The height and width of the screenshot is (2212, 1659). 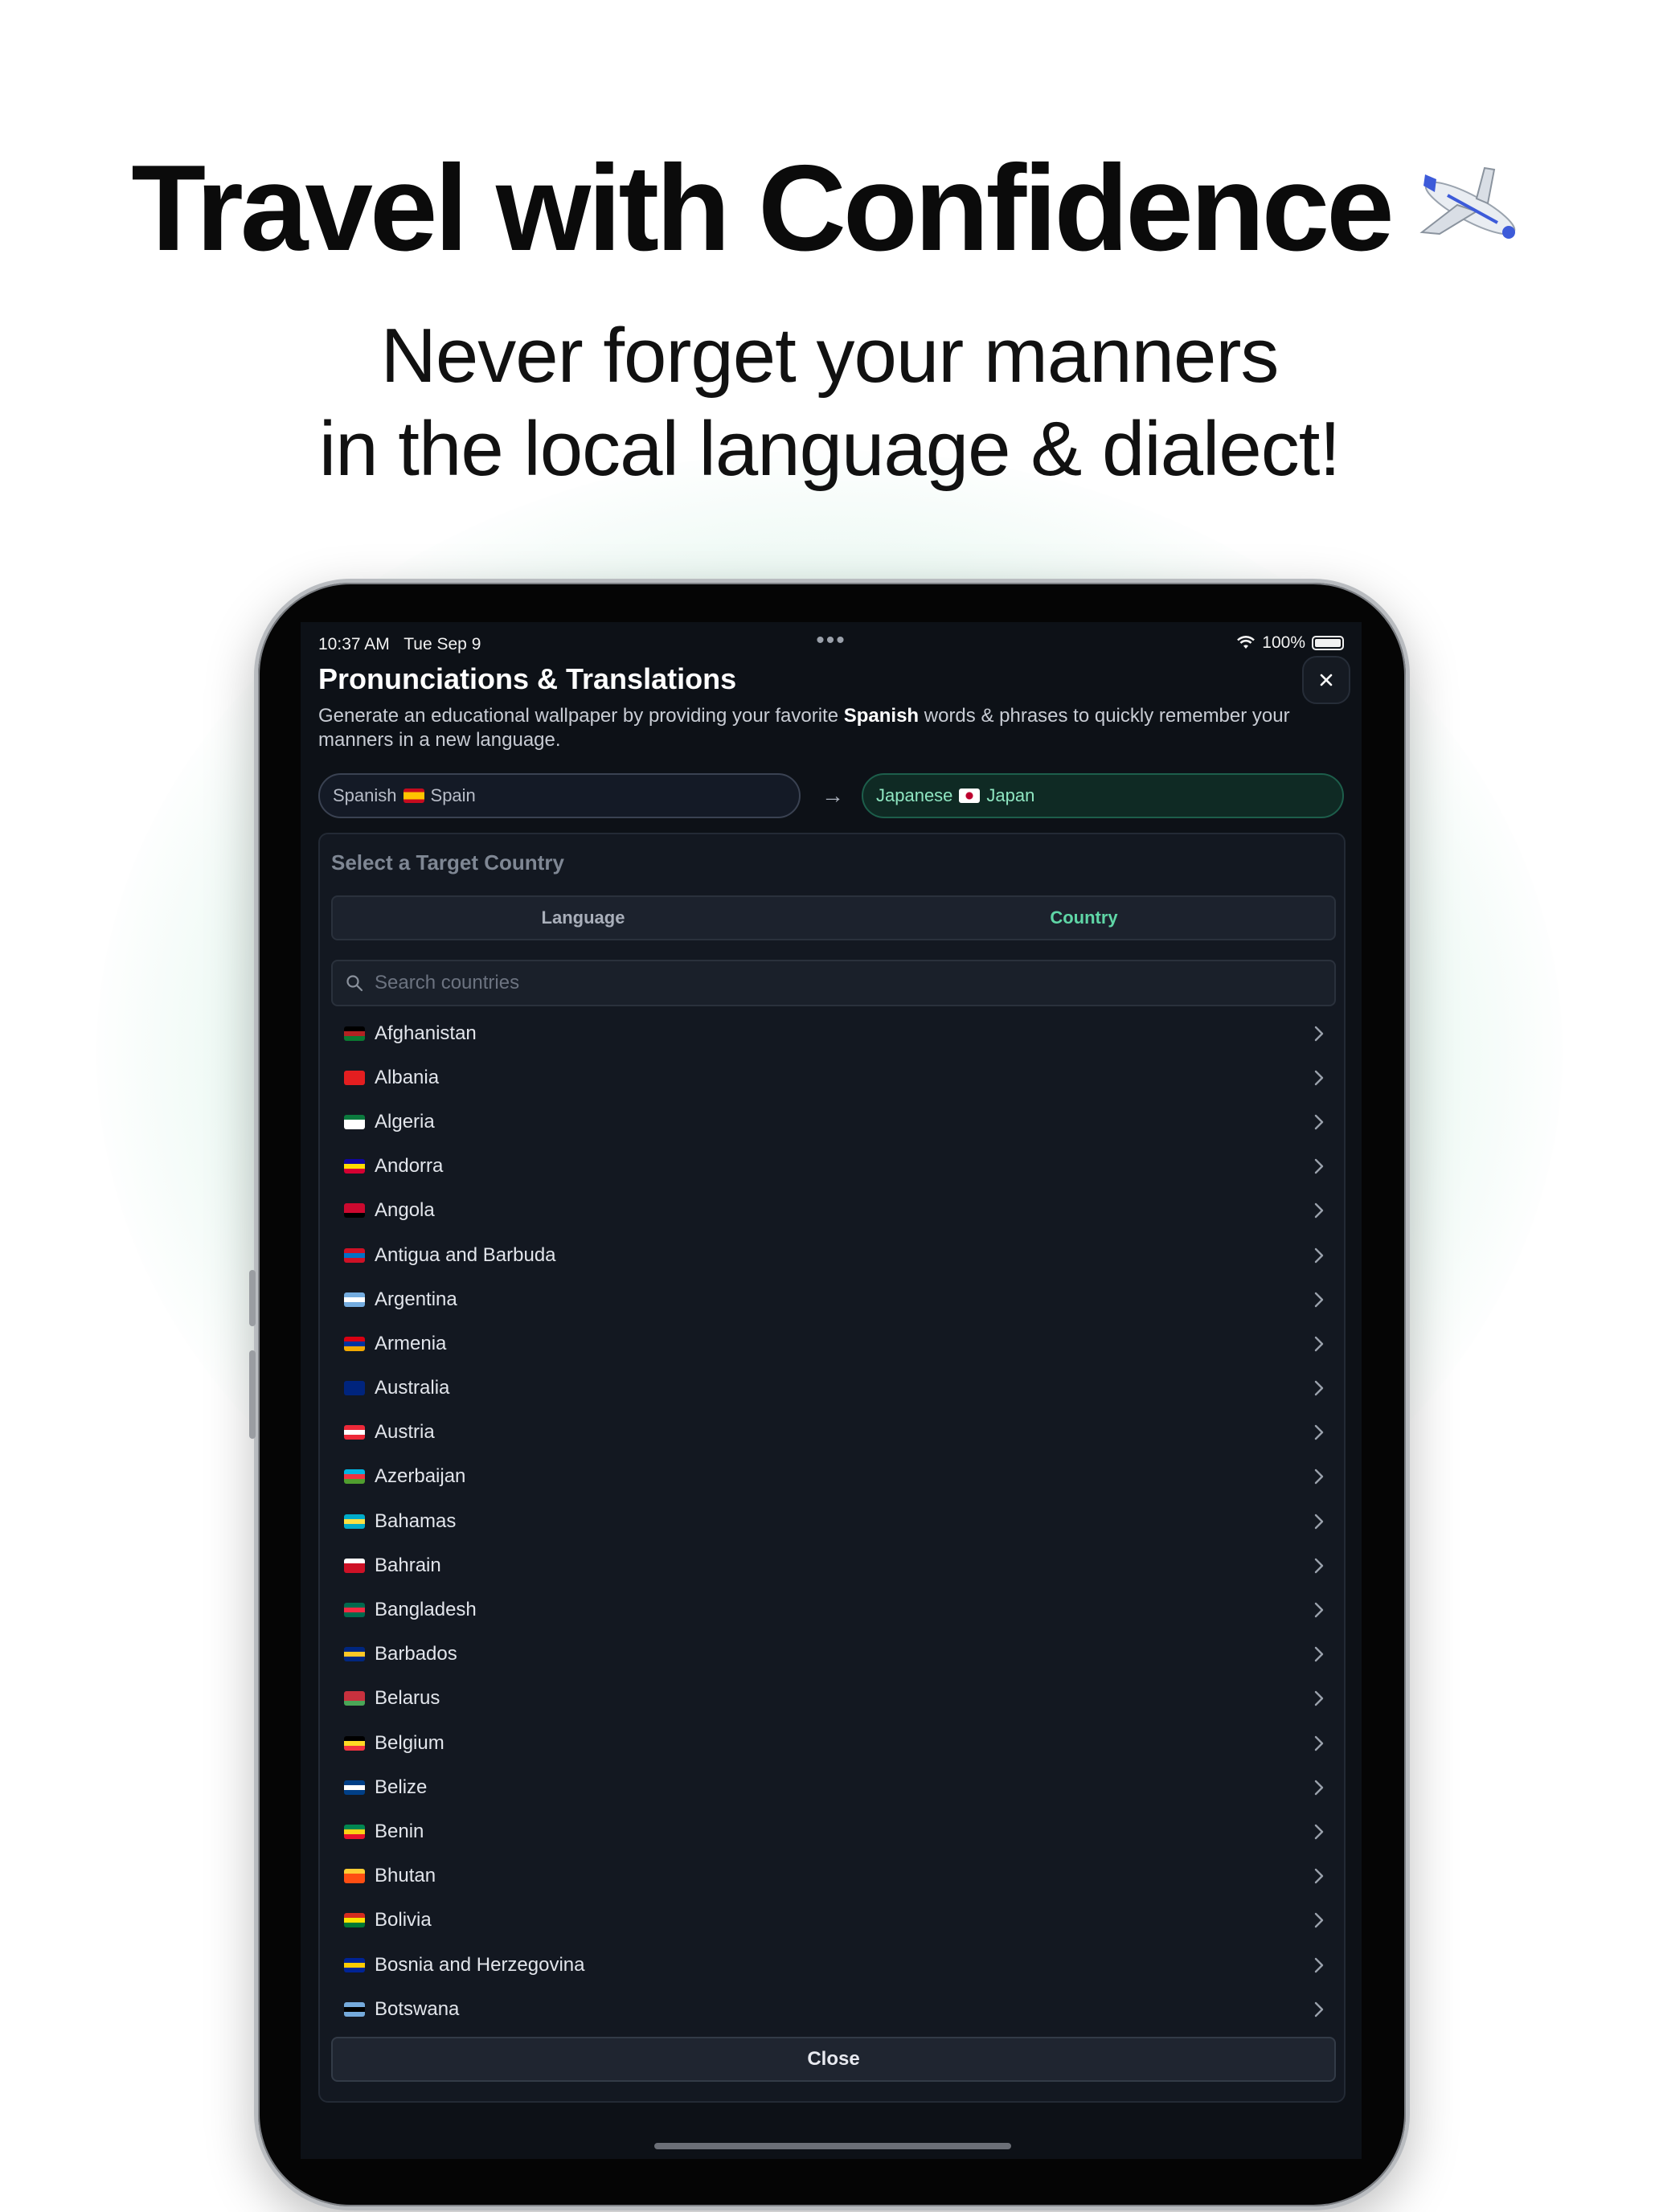 What do you see at coordinates (426, 1610) in the screenshot?
I see `country-name: Bangladesh` at bounding box center [426, 1610].